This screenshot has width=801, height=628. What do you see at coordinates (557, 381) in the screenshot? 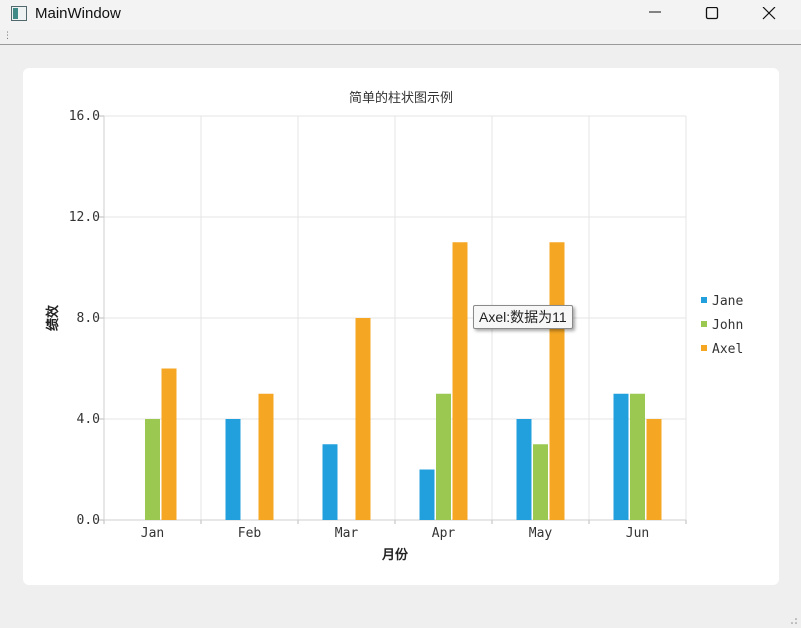
I see `bar-axel-may` at bounding box center [557, 381].